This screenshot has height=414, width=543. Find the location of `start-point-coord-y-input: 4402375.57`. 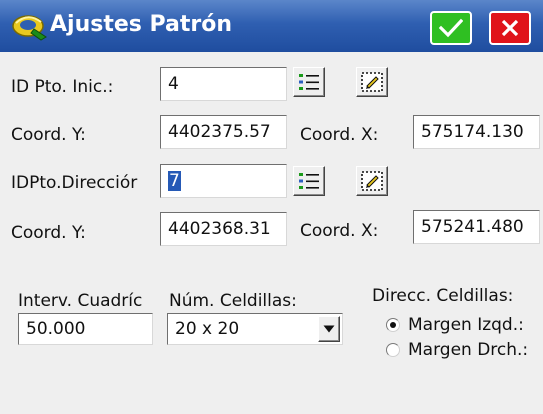

start-point-coord-y-input: 4402375.57 is located at coordinates (223, 132).